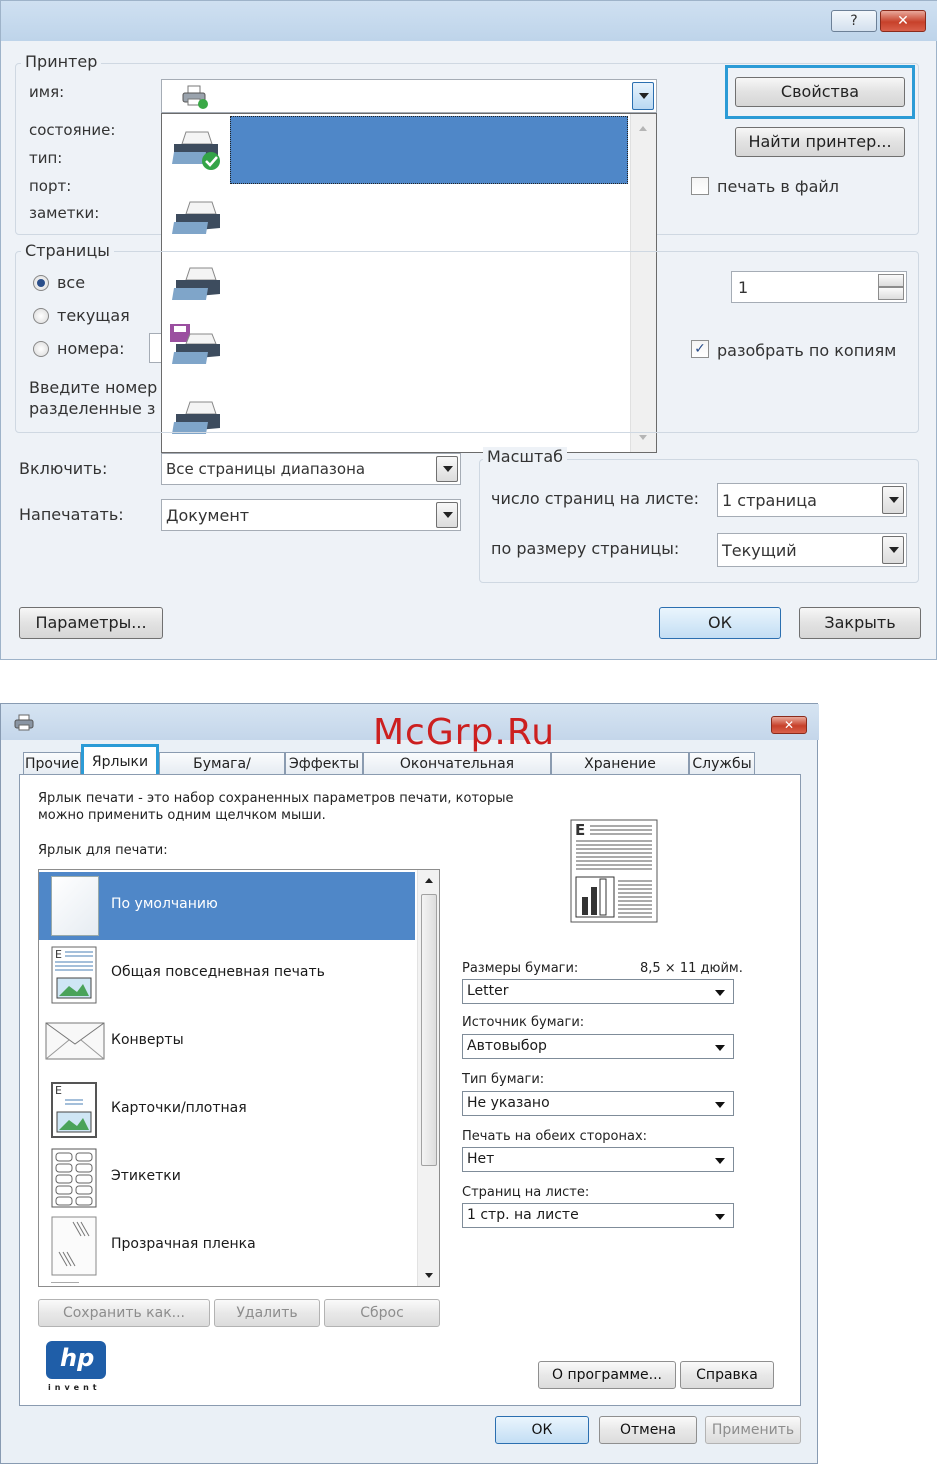 The width and height of the screenshot is (937, 1464). What do you see at coordinates (311, 469) in the screenshot?
I see `include-select: Все страницы диапазона` at bounding box center [311, 469].